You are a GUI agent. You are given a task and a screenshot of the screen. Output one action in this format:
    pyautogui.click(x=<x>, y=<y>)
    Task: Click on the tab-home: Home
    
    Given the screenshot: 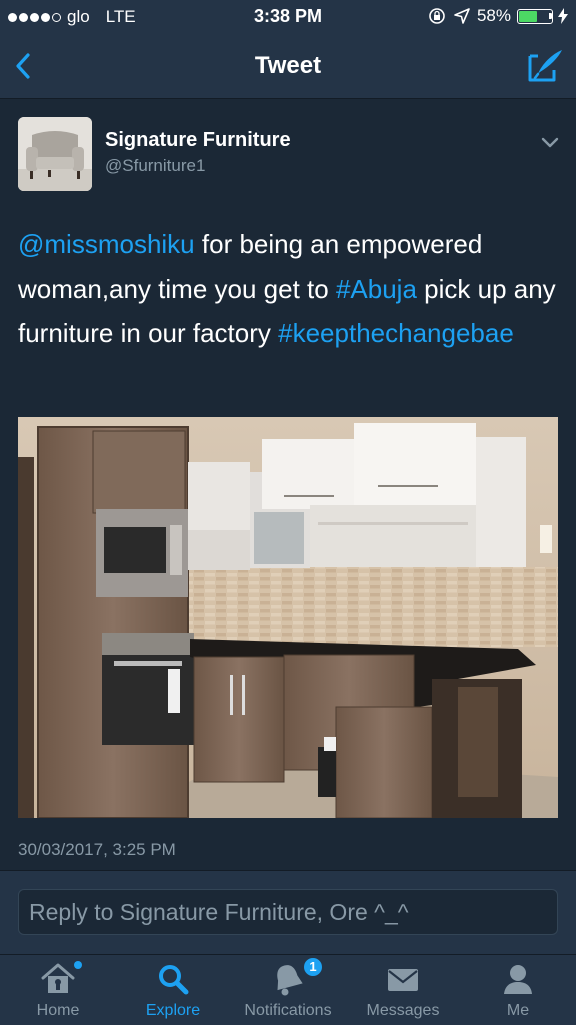 What is the action you would take?
    pyautogui.click(x=58, y=990)
    